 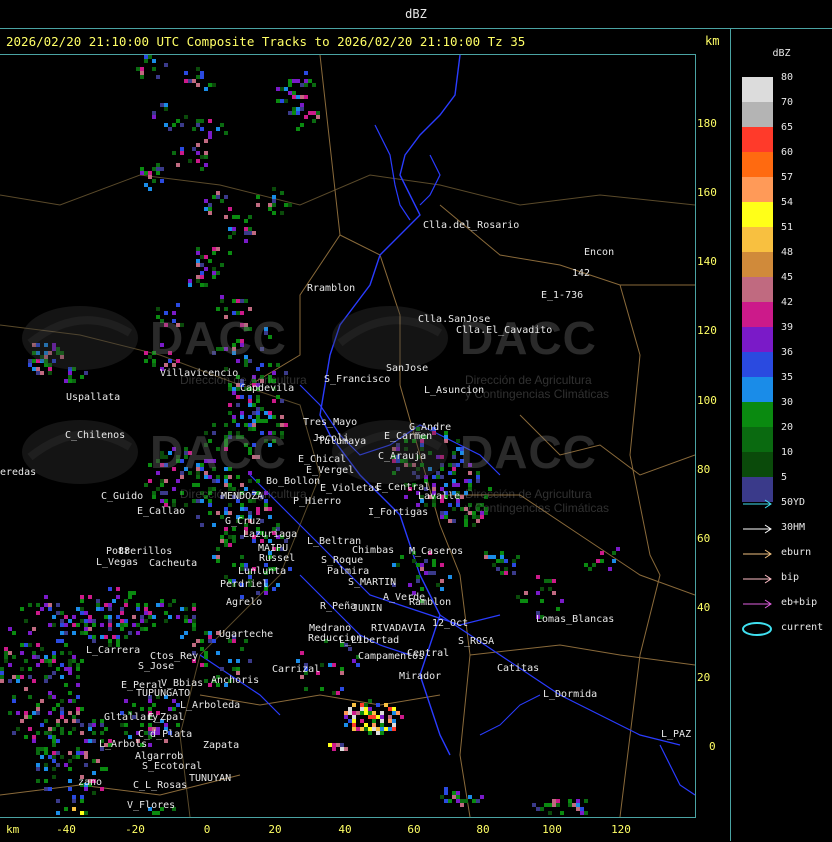 I want to click on place-label: Perdriel, so click(x=244, y=584).